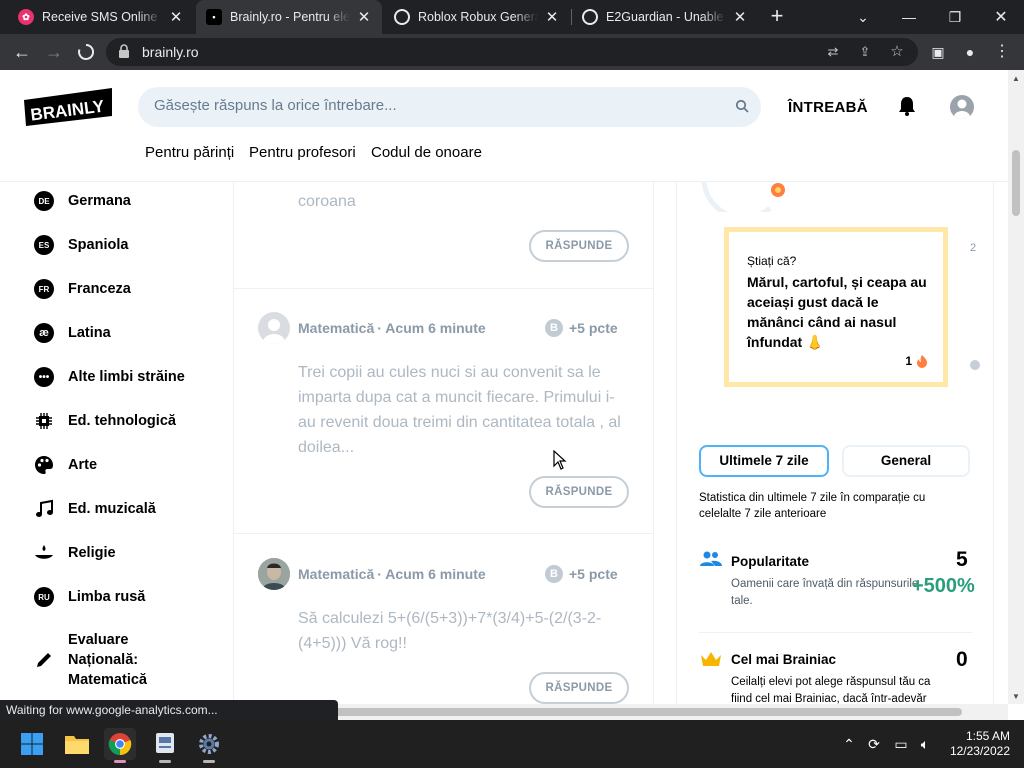 This screenshot has width=1024, height=768. Describe the element at coordinates (92, 553) in the screenshot. I see `sidebar-item-label: Religie` at that location.